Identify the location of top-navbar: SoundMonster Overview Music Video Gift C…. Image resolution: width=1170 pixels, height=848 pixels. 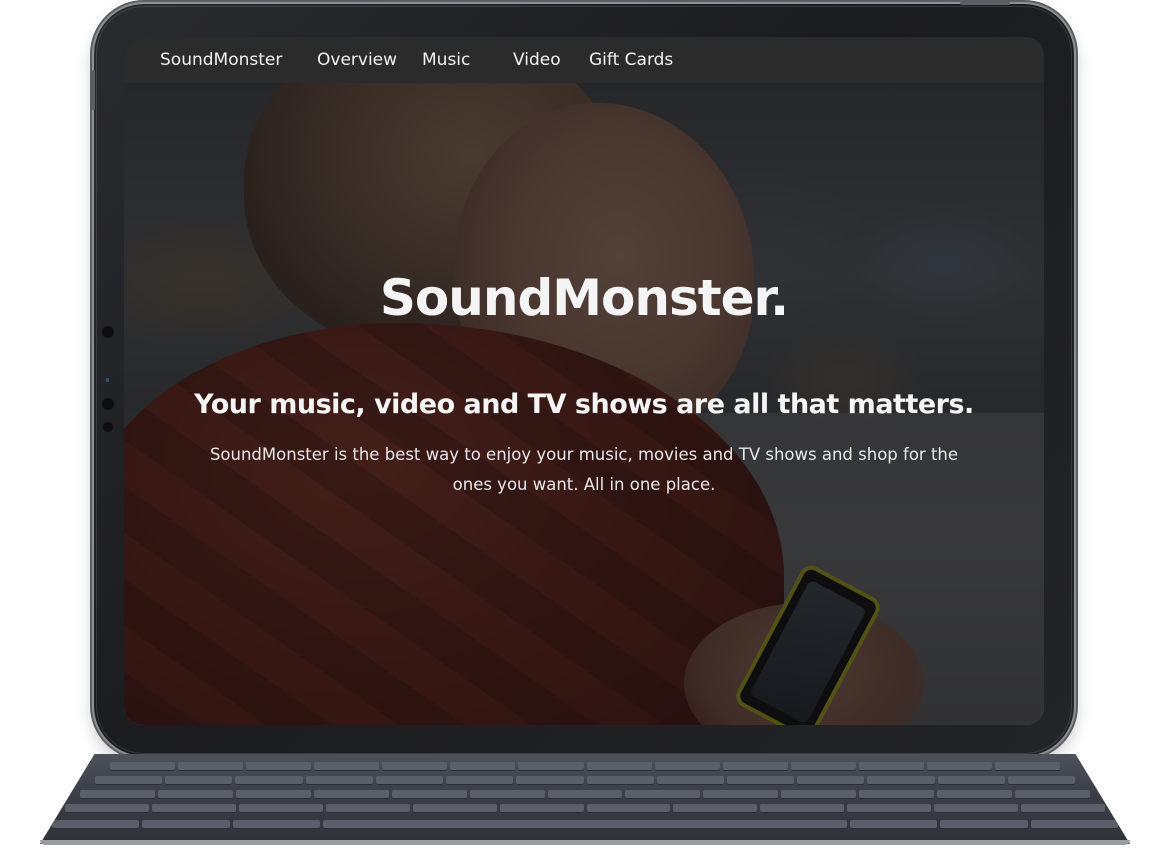
(584, 60).